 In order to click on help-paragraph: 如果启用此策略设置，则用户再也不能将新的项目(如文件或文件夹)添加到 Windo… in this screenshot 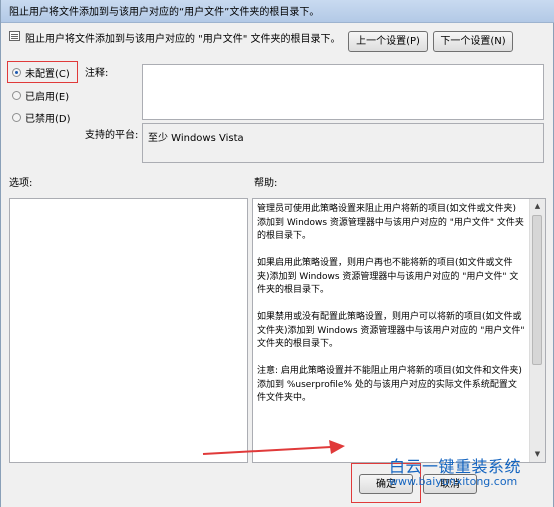, I will do `click(388, 276)`.